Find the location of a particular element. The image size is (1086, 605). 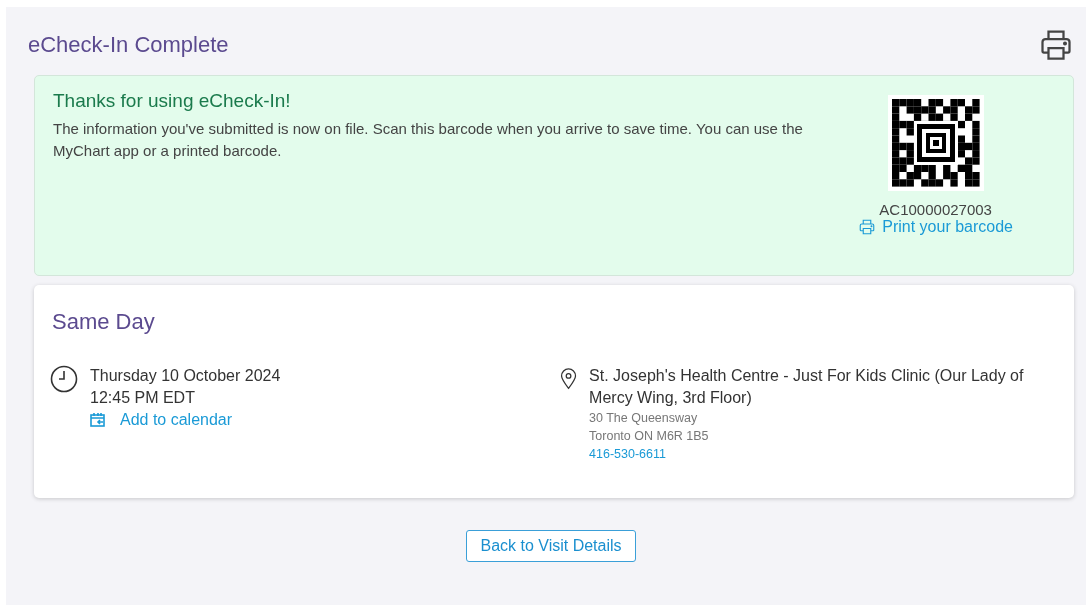

location-name: St. Joseph's Health Centre - Just For Kids Clinic (Our Lady of Mercy Wing, 3rd Floor) is located at coordinates (807, 387).